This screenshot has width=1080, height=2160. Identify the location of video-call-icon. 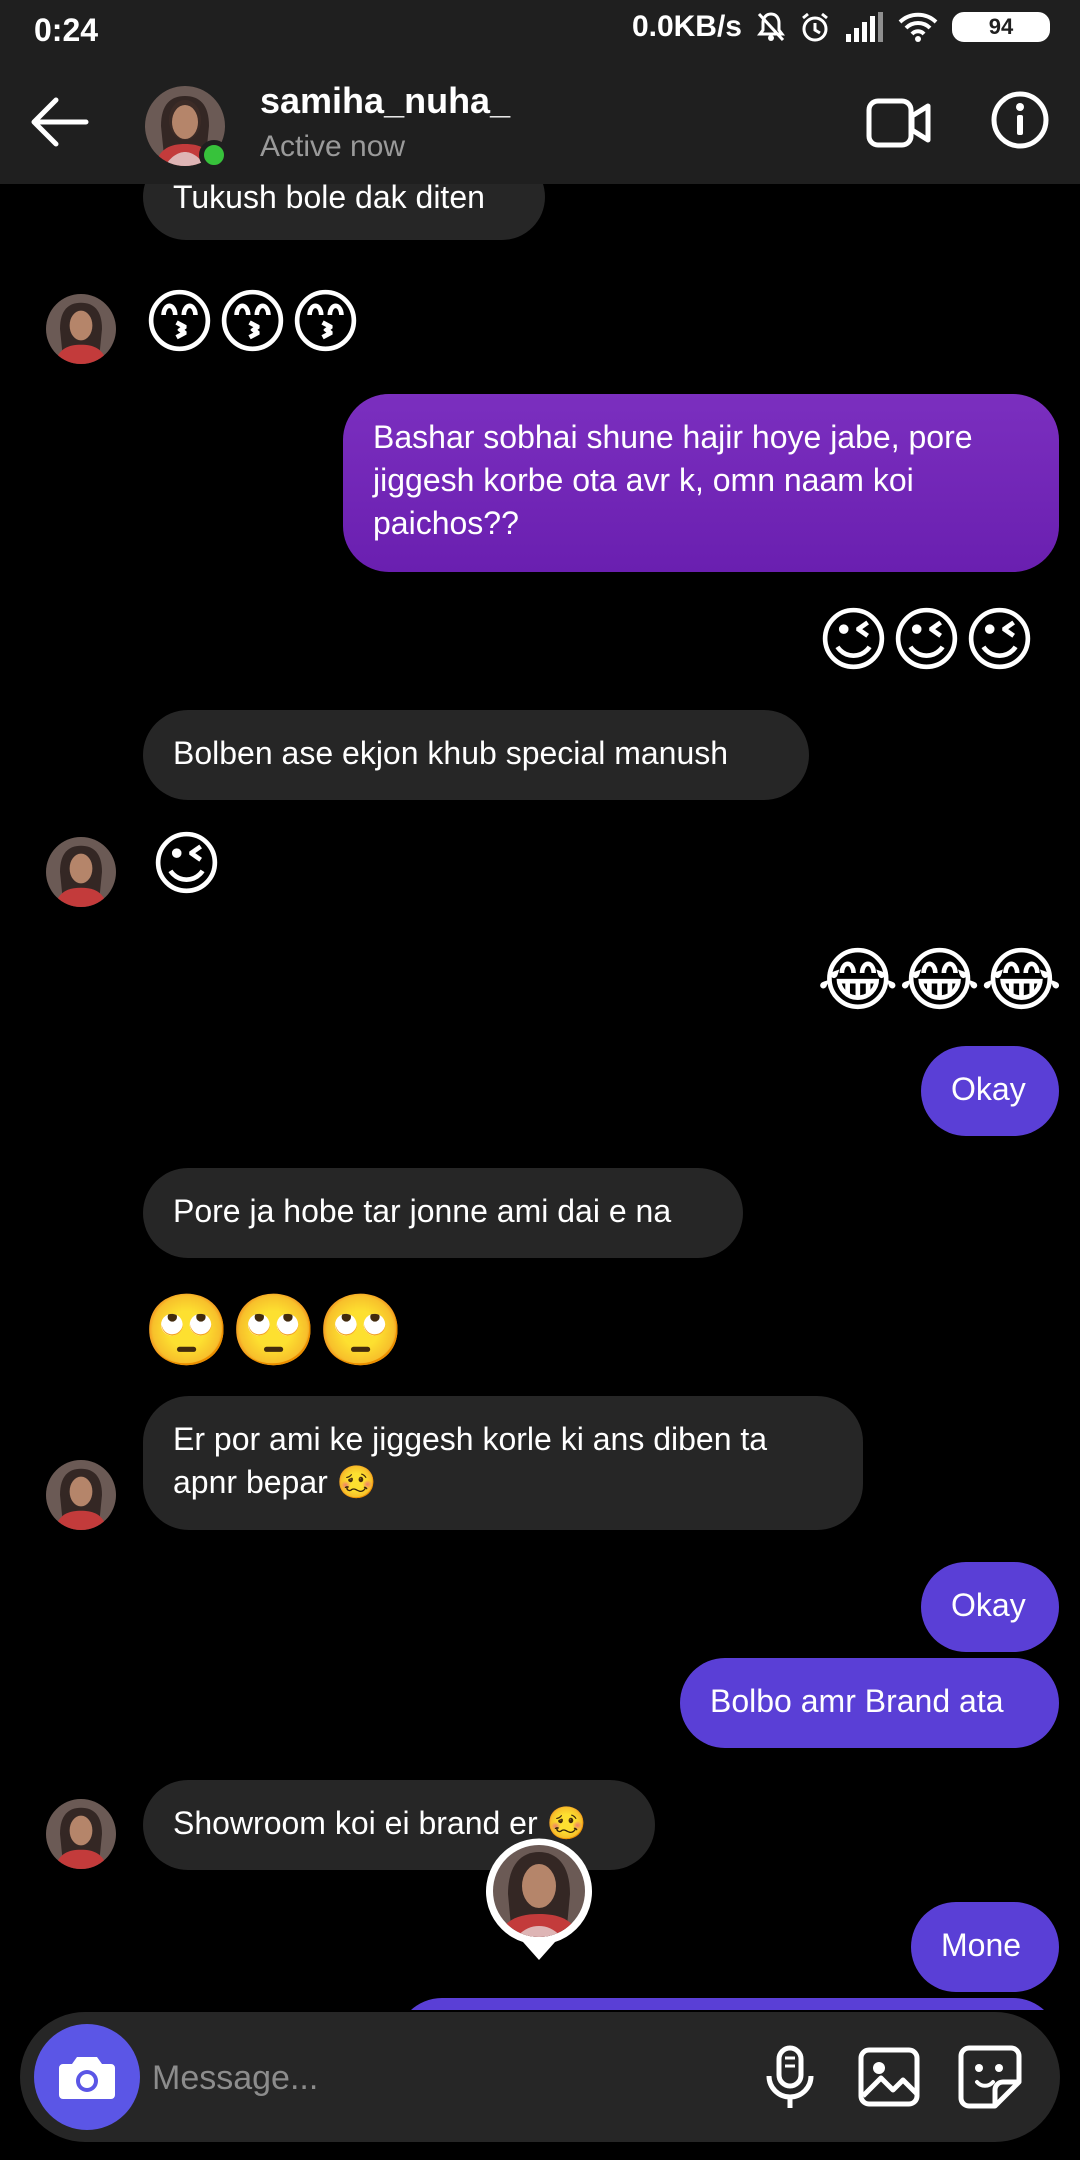
(898, 123).